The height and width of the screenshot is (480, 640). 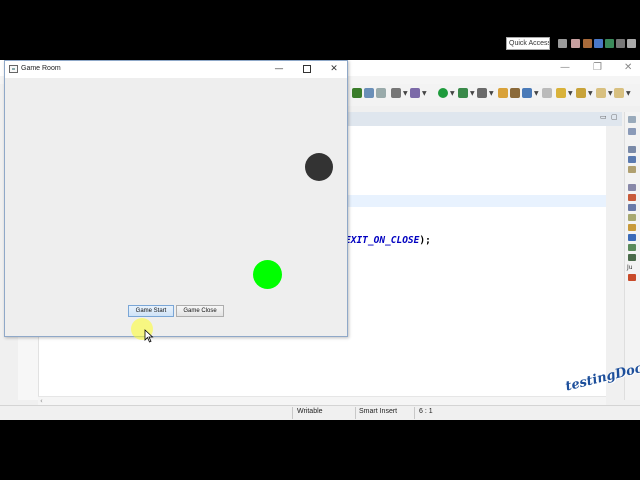 I want to click on quick-access-field: Quick Access, so click(x=528, y=43).